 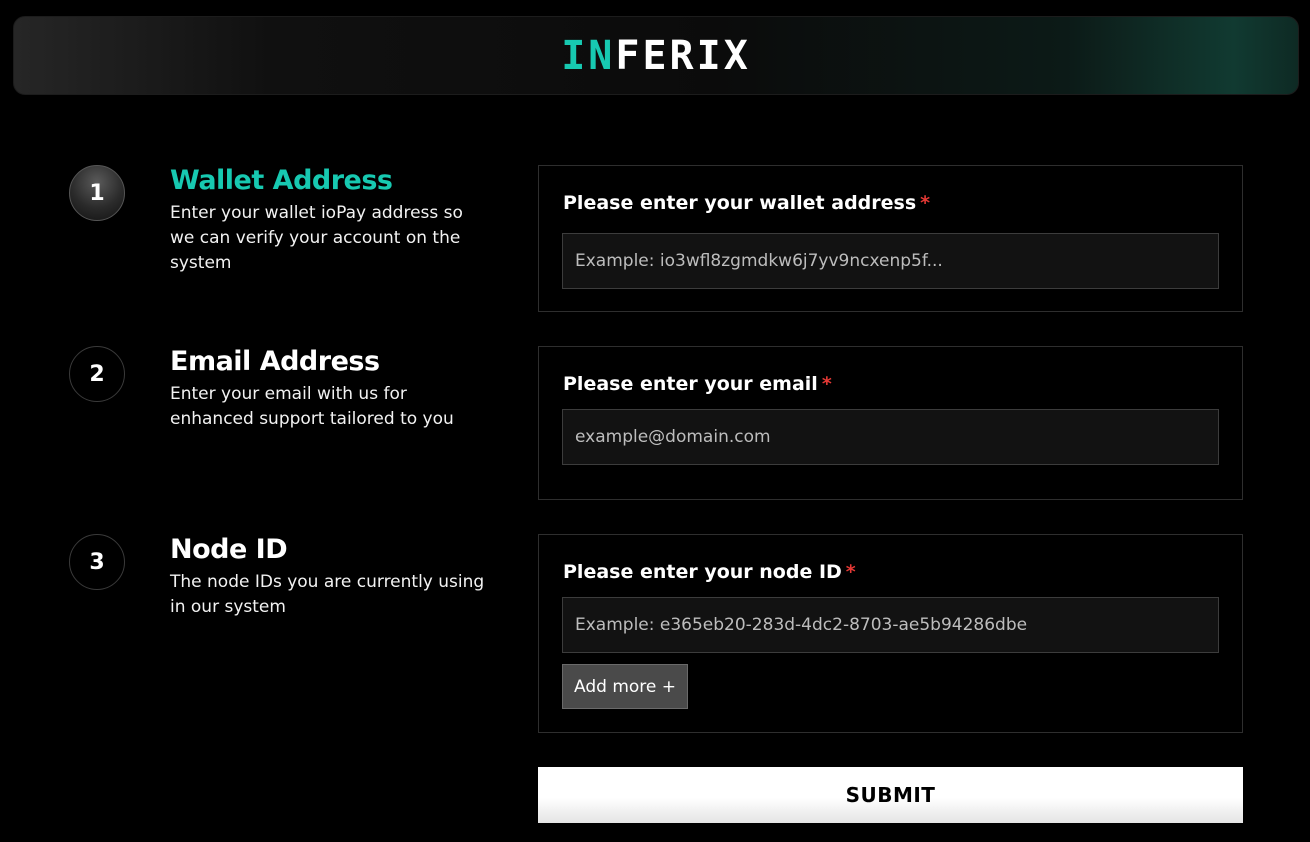 I want to click on logo-rest-text: FERIX, so click(x=683, y=55).